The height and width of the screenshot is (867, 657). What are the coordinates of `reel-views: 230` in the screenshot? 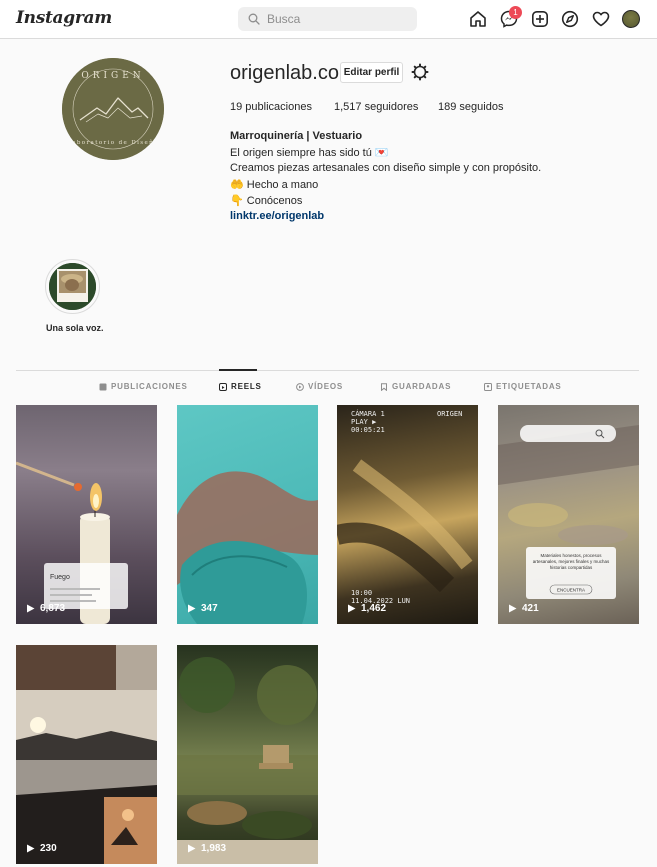 It's located at (48, 848).